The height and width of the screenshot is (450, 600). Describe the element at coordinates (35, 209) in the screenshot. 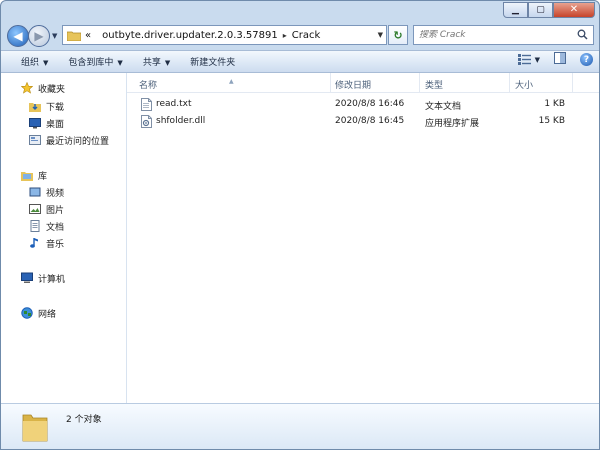

I see `picture-icon` at that location.